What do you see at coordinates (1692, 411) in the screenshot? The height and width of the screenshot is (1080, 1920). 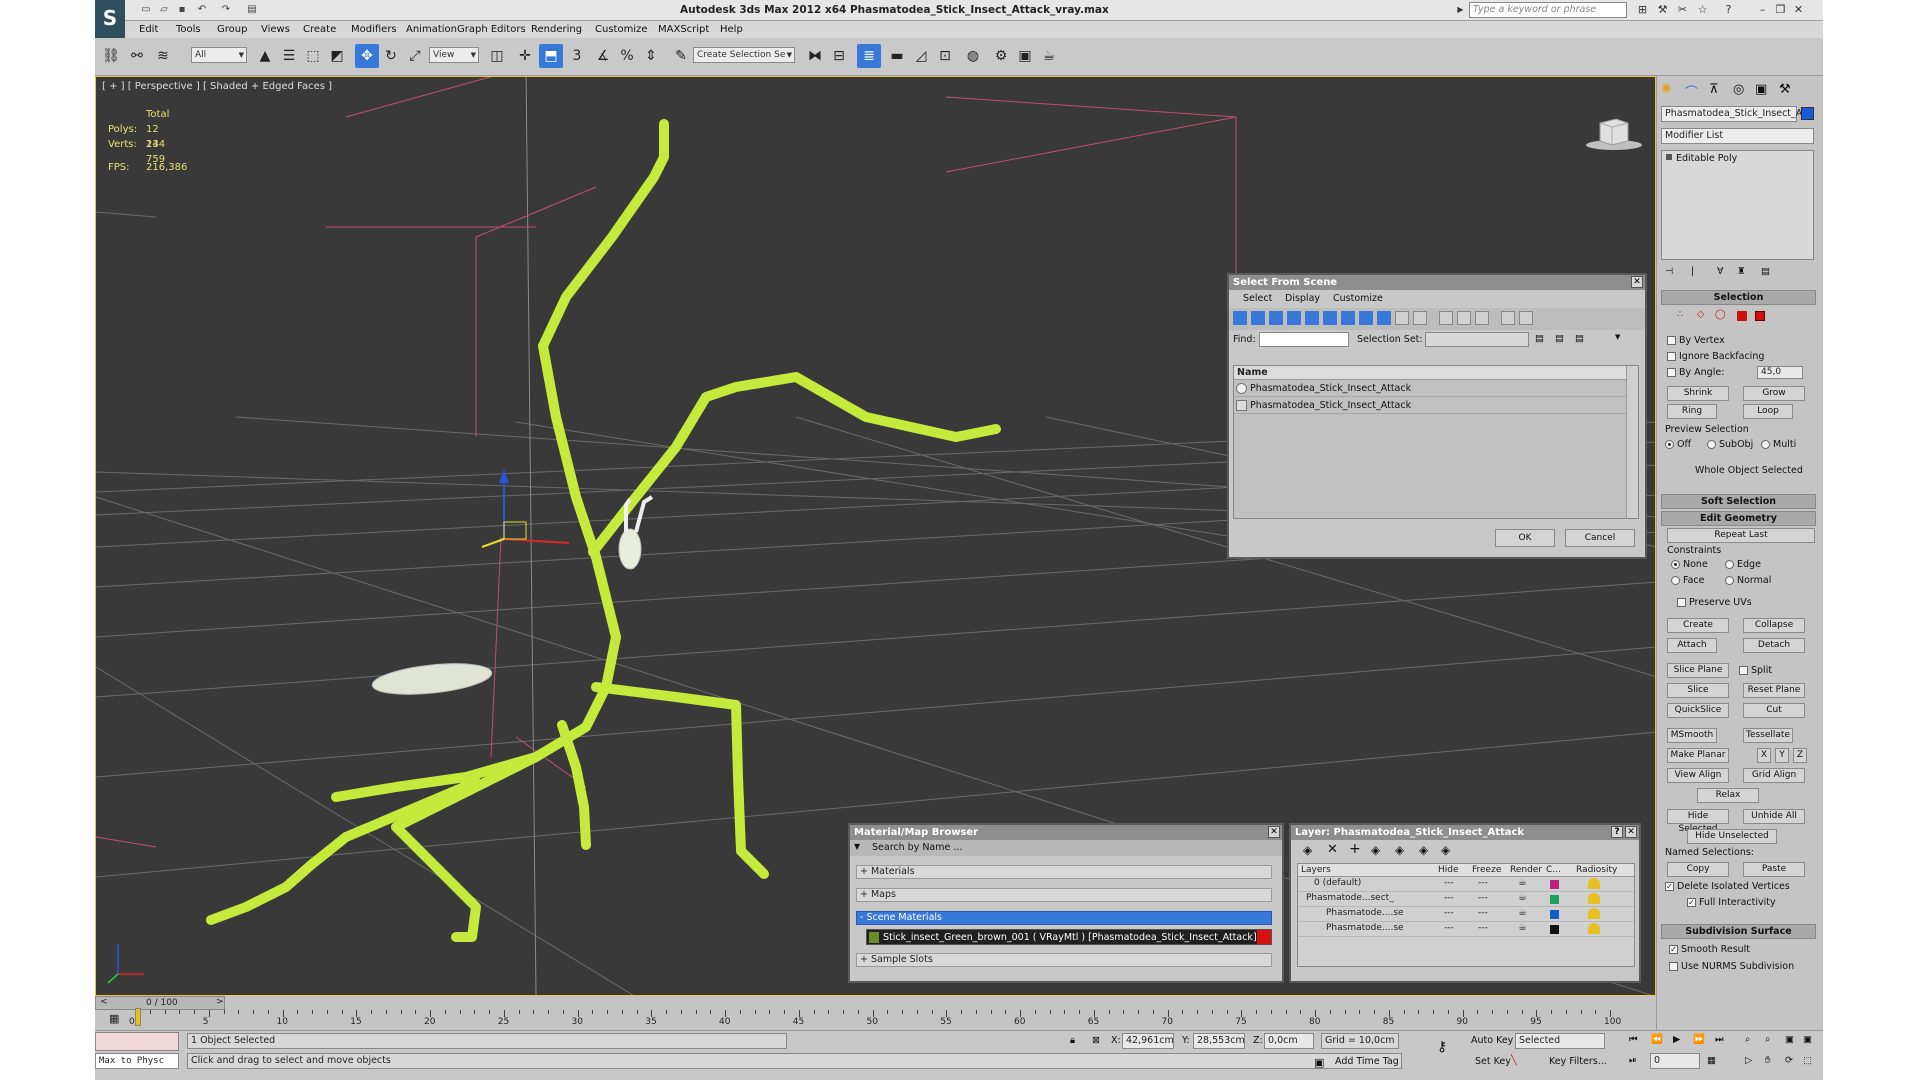 I see `ring-button: Ring` at bounding box center [1692, 411].